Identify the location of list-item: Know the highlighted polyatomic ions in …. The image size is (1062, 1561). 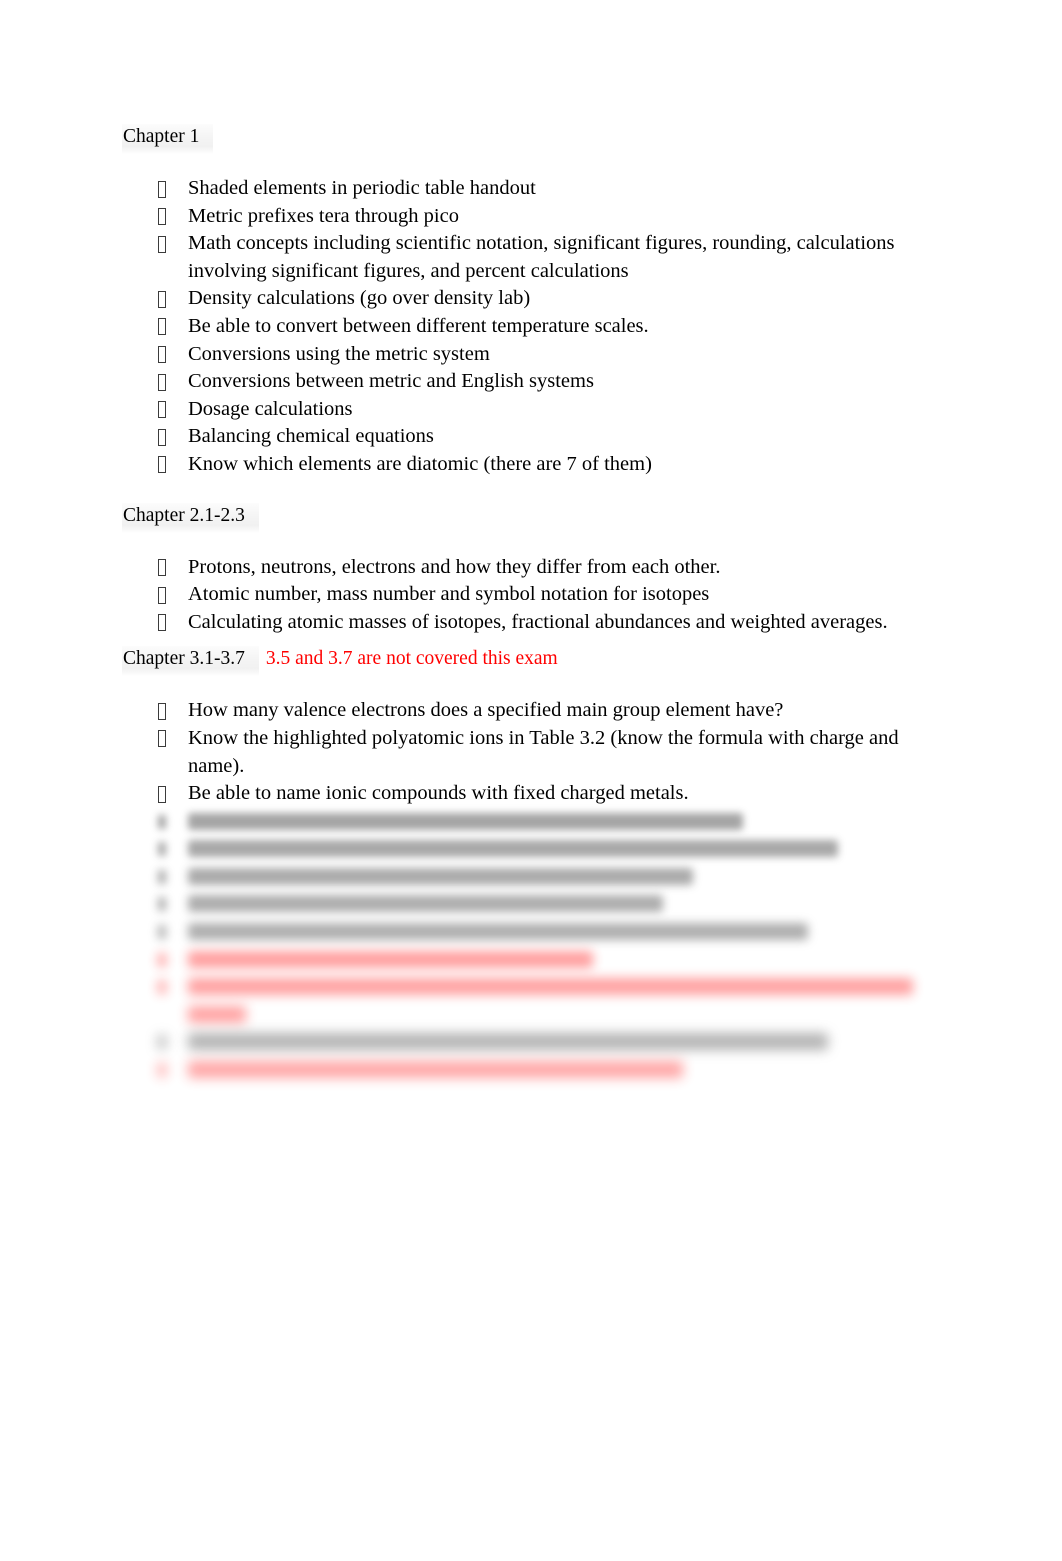
(523, 752).